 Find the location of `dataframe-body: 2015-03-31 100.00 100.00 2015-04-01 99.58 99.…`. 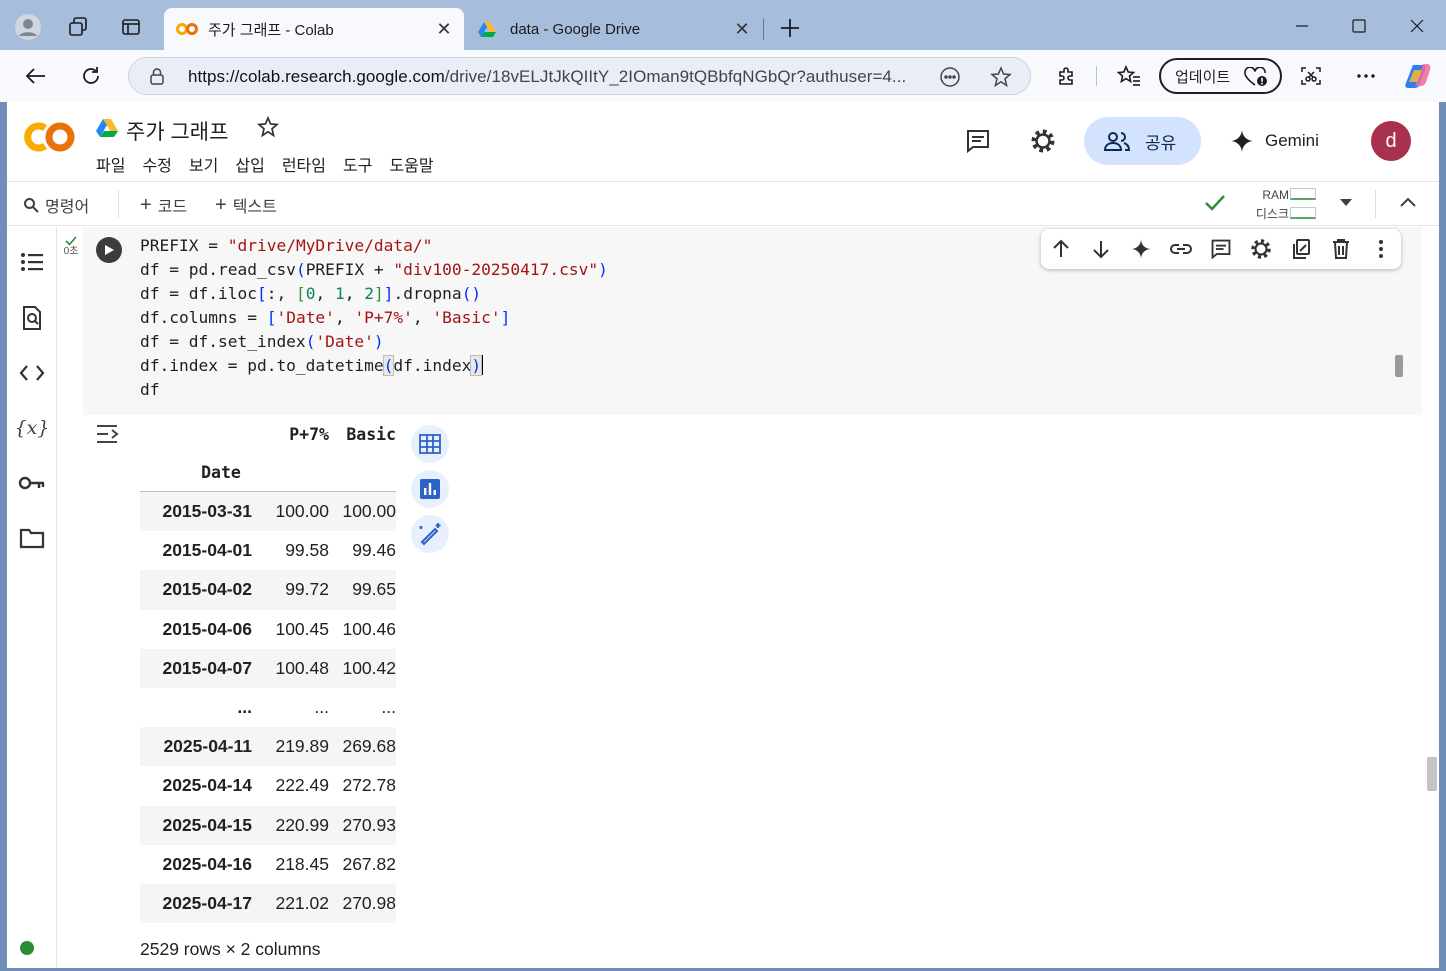

dataframe-body: 2015-03-31 100.00 100.00 2015-04-01 99.58 99.… is located at coordinates (268, 708).